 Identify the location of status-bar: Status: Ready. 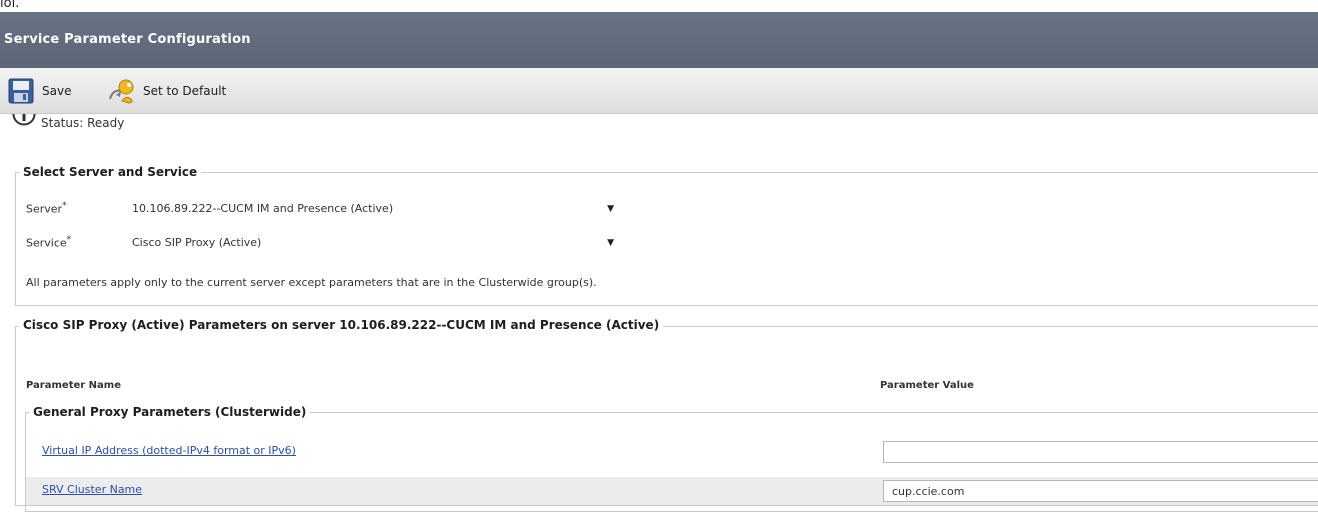
(210, 124).